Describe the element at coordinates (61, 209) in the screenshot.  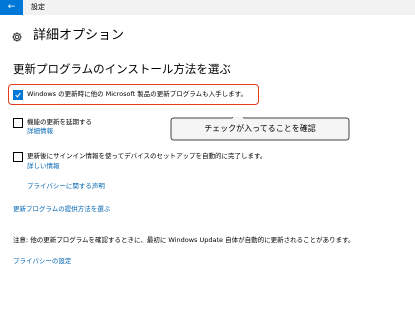
I see `delivery-method-link: 更新プログラムの提供方法を選ぶ` at that location.